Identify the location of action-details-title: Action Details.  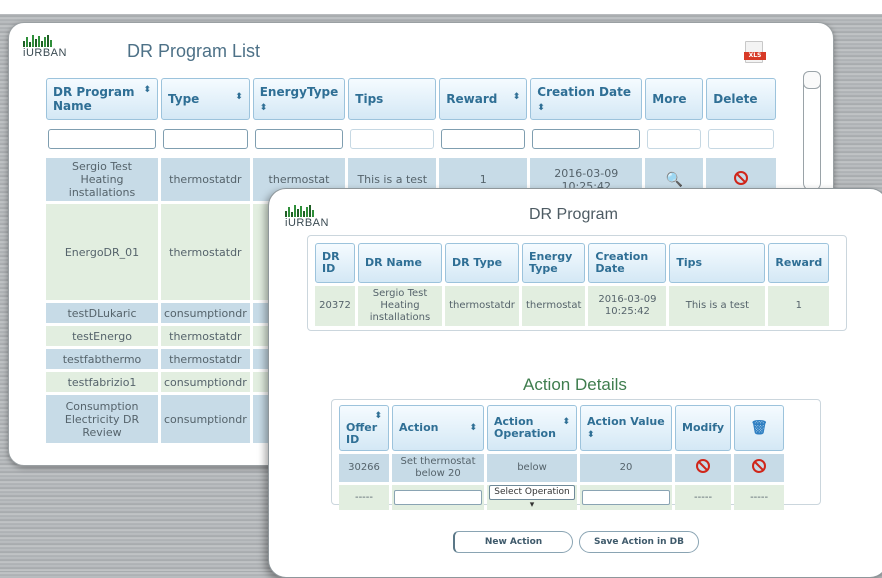
(575, 384).